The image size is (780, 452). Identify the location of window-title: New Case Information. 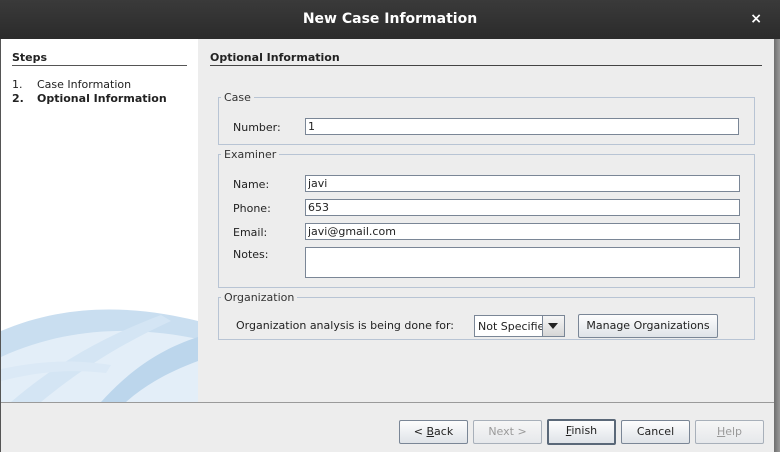
(390, 19).